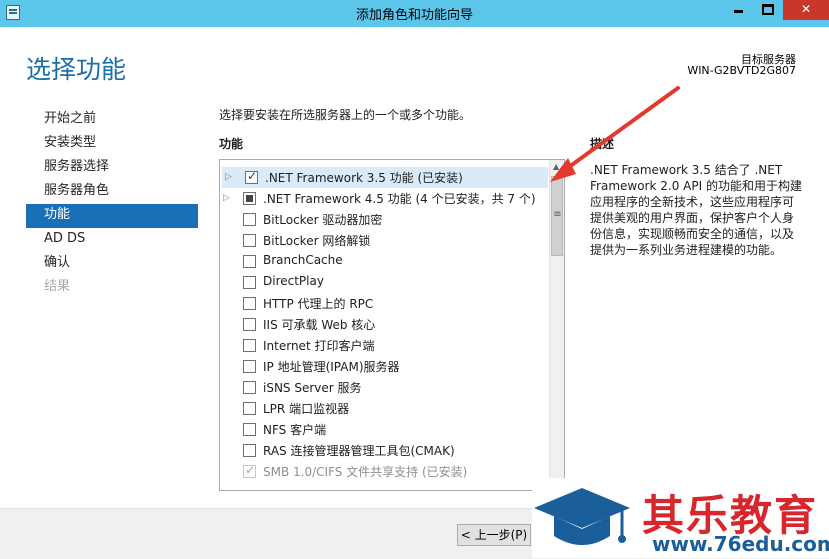 This screenshot has width=829, height=559. I want to click on feature-row: NFS 客户端, so click(383, 429).